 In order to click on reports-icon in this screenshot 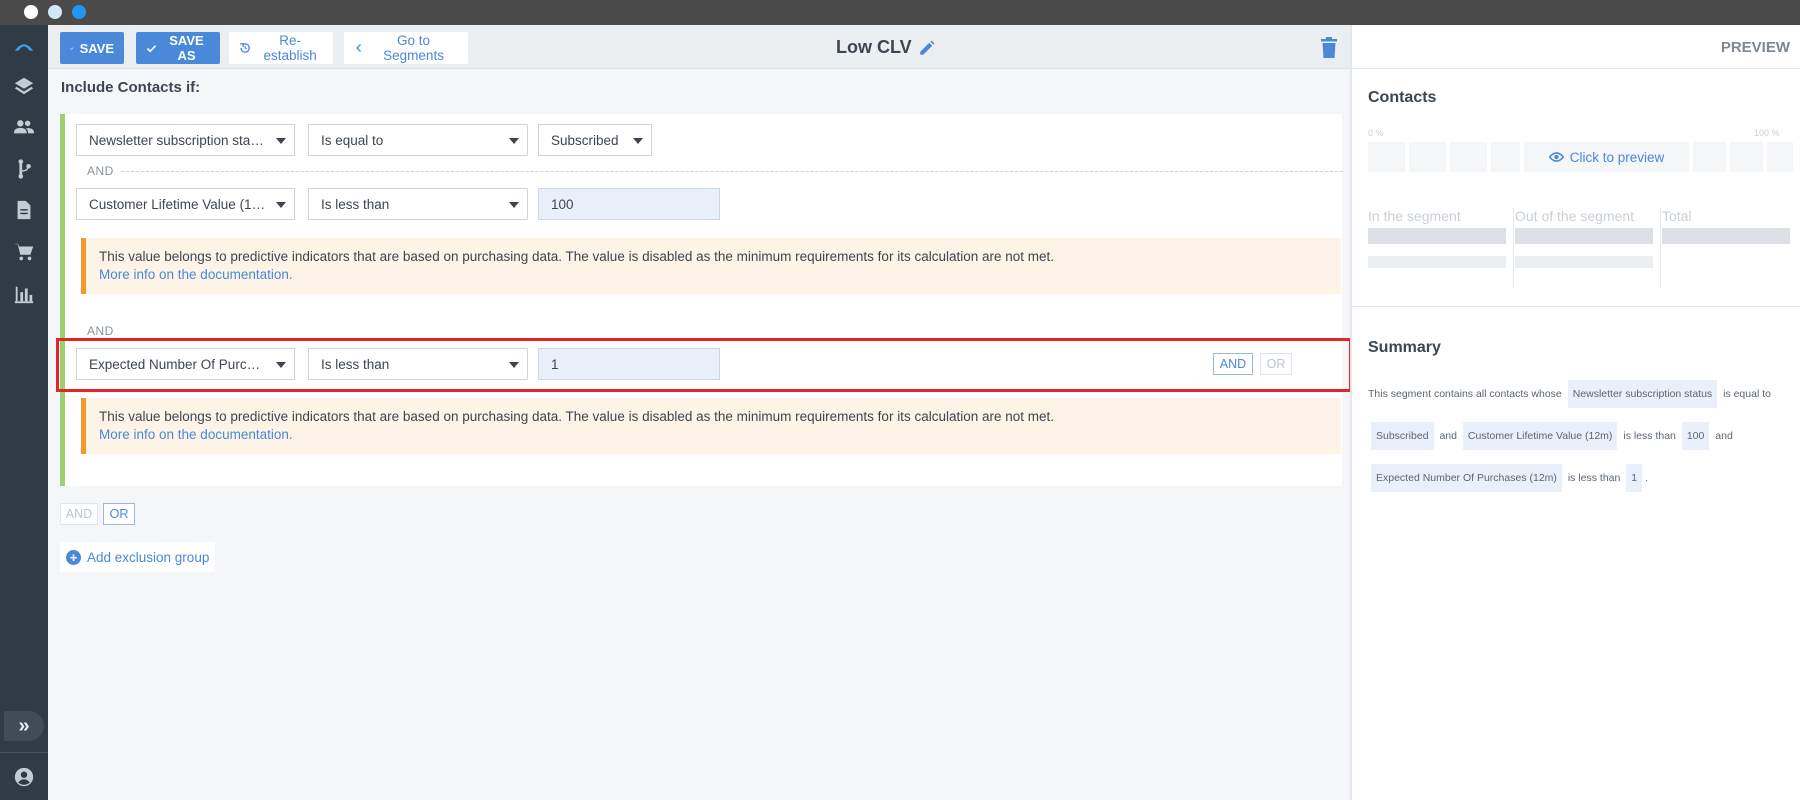, I will do `click(24, 294)`.